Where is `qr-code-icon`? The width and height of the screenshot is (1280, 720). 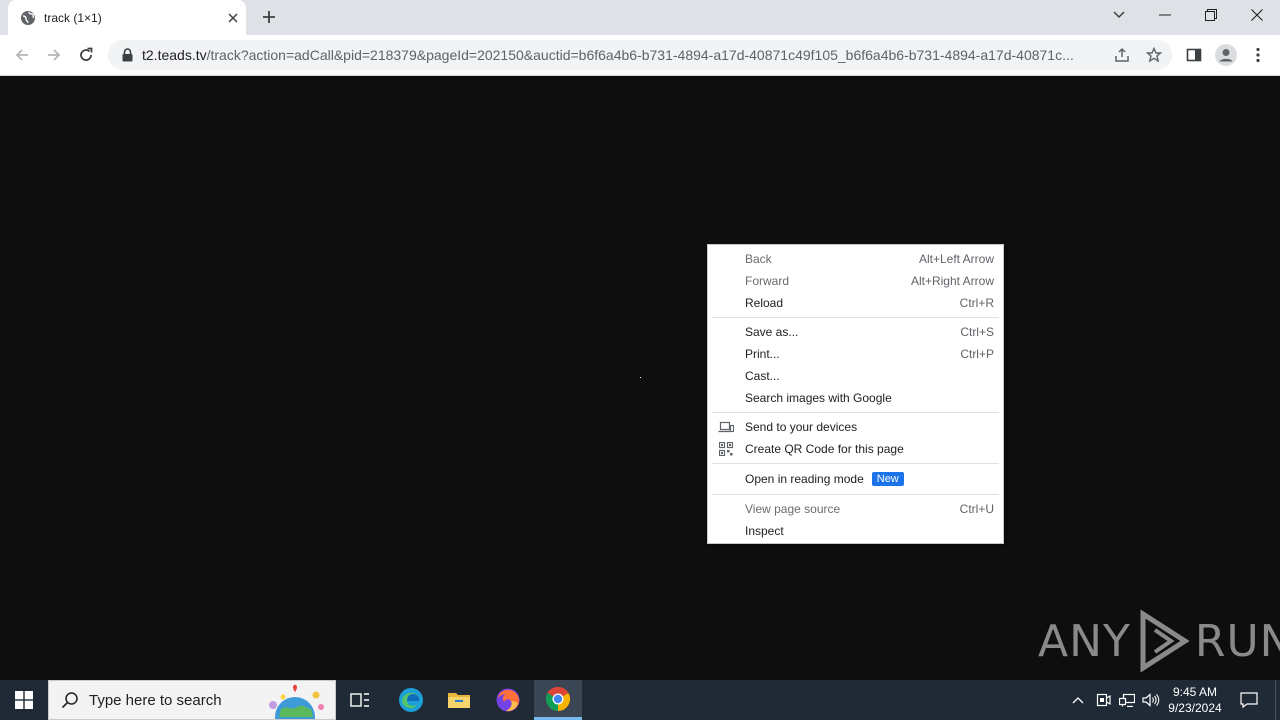
qr-code-icon is located at coordinates (726, 449).